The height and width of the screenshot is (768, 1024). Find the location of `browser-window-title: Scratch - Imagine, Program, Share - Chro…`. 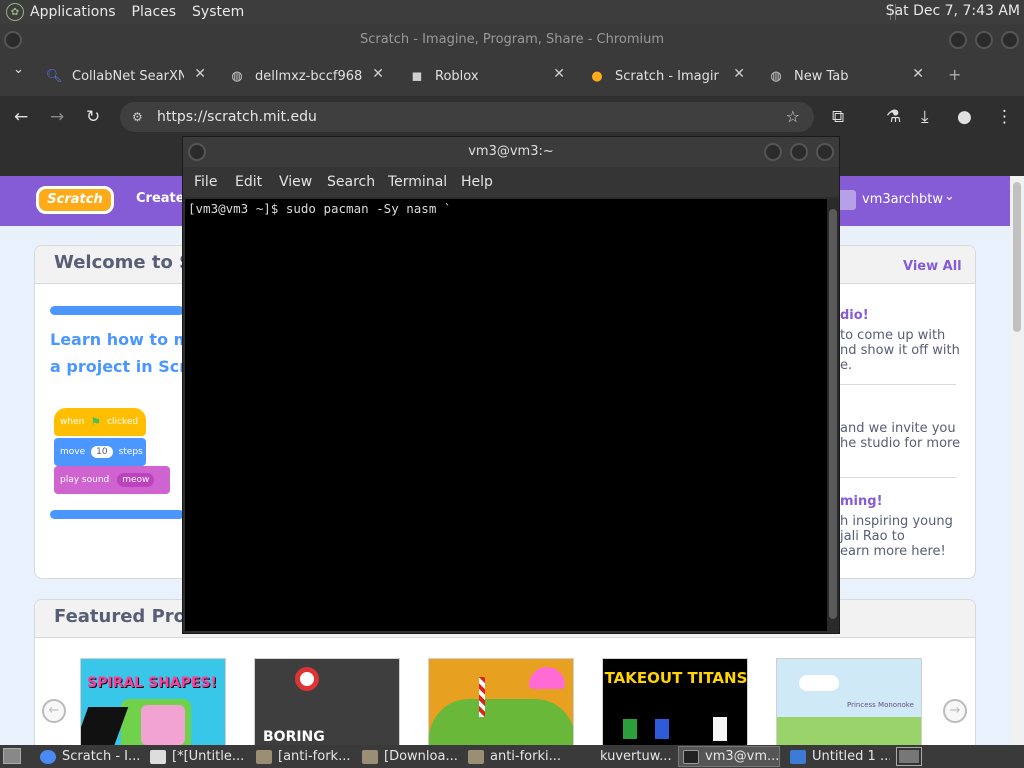

browser-window-title: Scratch - Imagine, Program, Share - Chro… is located at coordinates (512, 39).